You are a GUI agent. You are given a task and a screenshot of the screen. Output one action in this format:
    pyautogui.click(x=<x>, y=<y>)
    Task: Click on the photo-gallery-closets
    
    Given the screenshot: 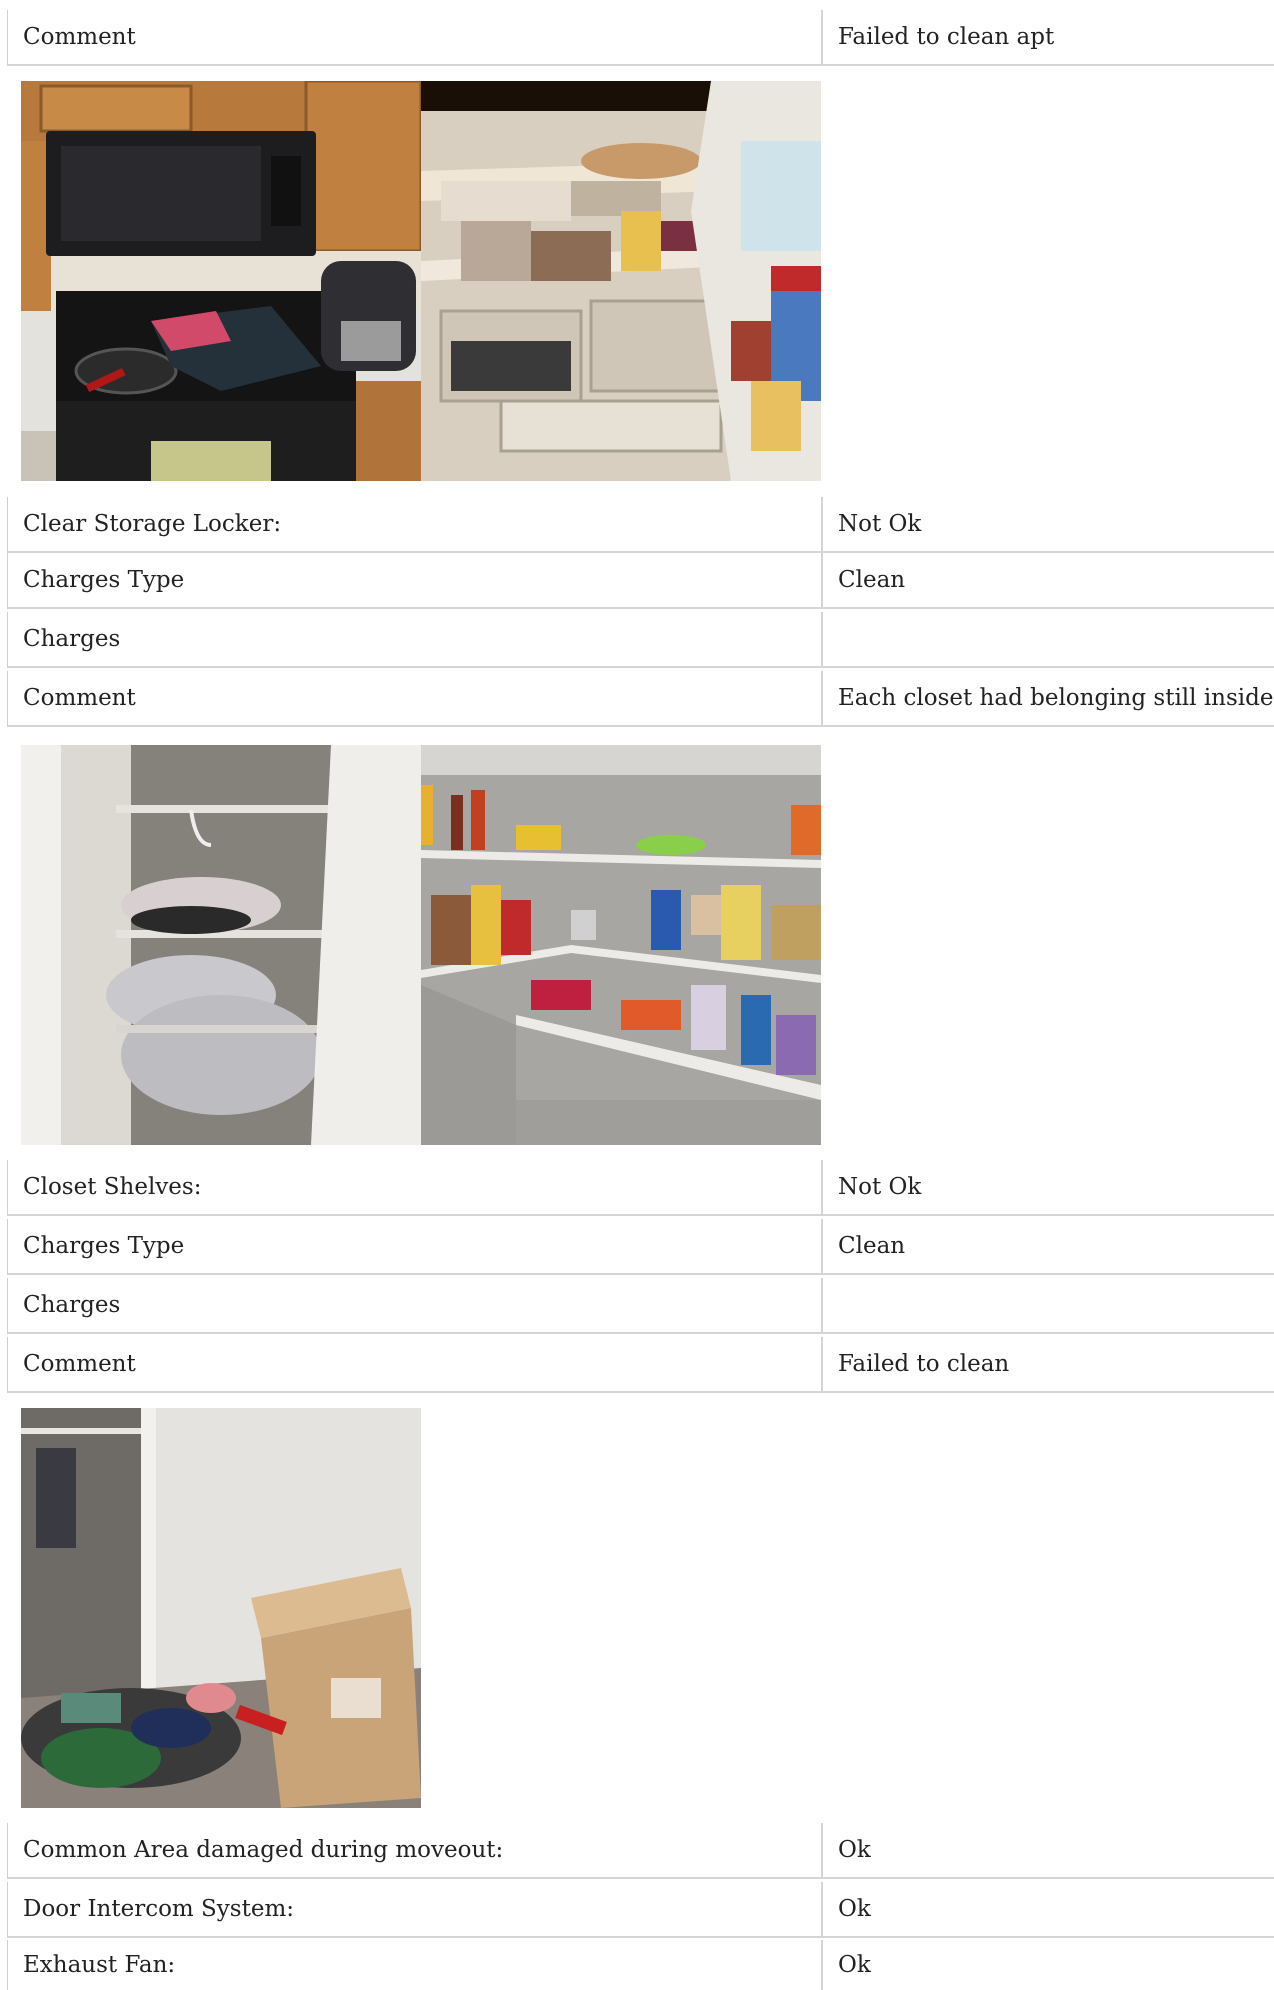 What is the action you would take?
    pyautogui.click(x=421, y=945)
    